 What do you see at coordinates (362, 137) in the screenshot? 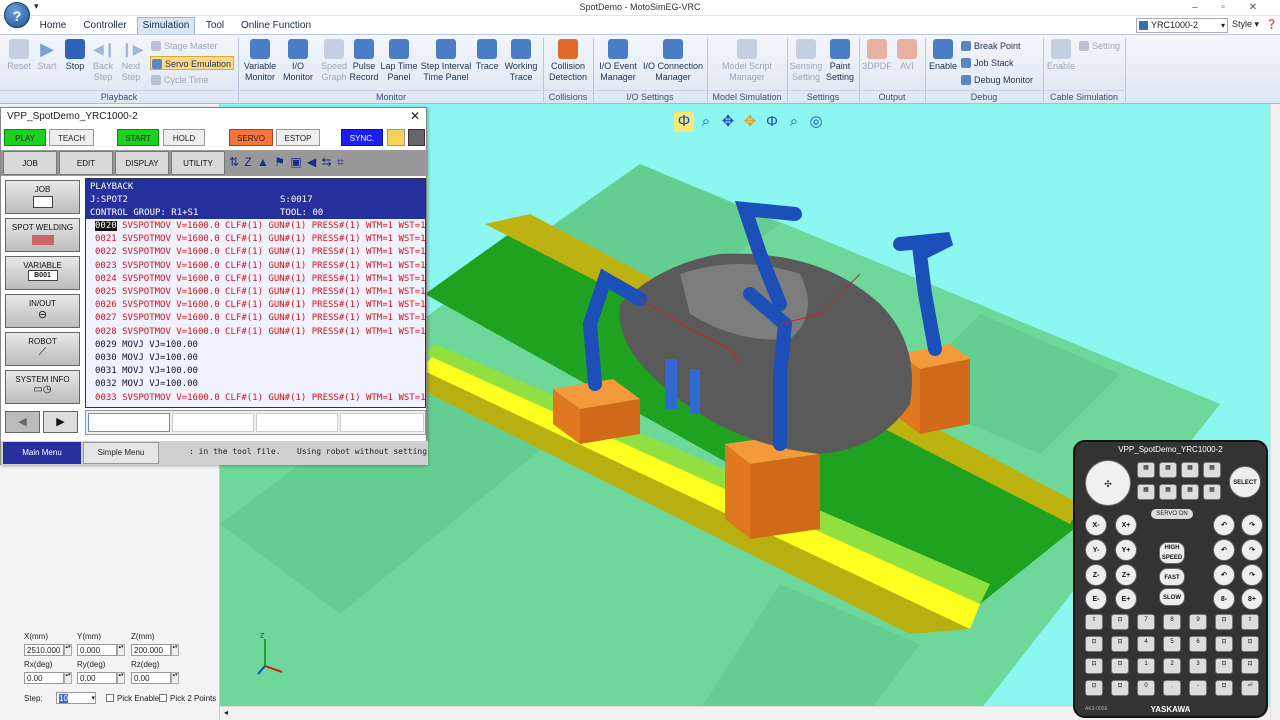
I see `sync-button: SYNC.` at bounding box center [362, 137].